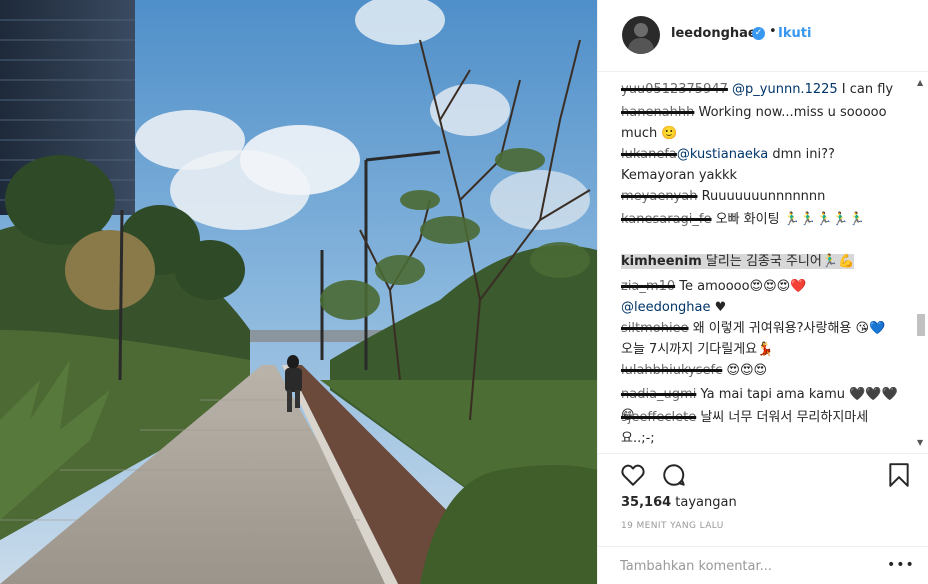  Describe the element at coordinates (657, 112) in the screenshot. I see `comment-username: hanenahhh` at that location.